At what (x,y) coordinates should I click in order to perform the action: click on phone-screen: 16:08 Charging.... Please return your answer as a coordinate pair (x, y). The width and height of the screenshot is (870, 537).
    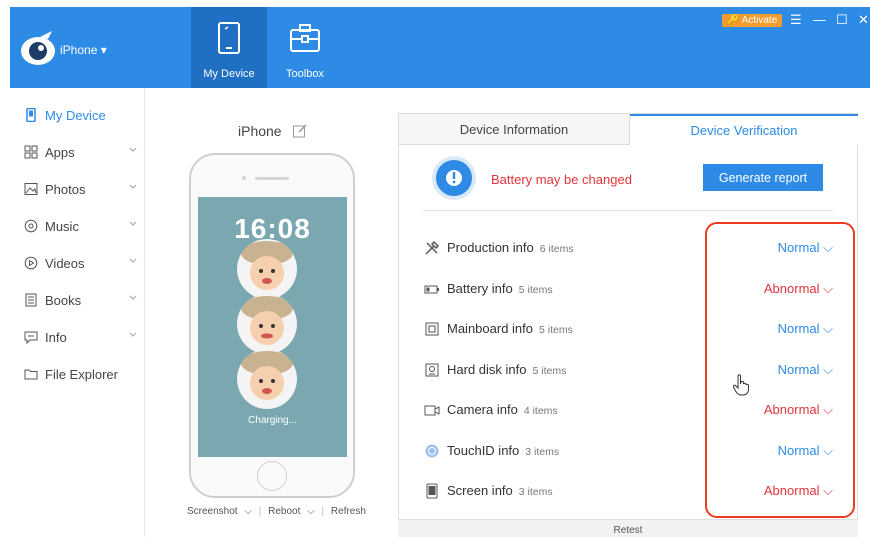
    Looking at the image, I should click on (272, 327).